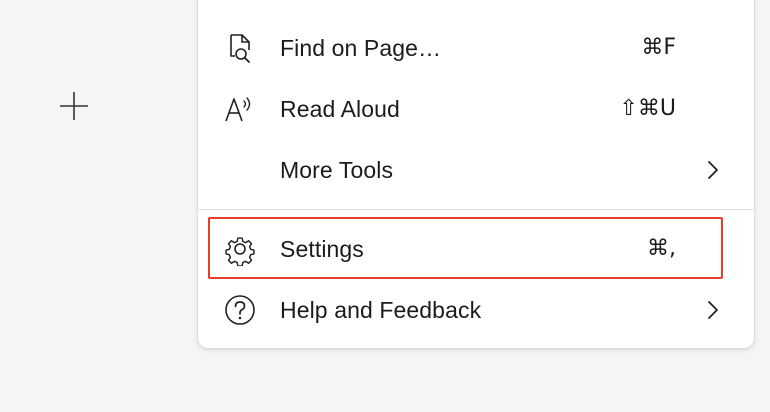 Image resolution: width=770 pixels, height=412 pixels. I want to click on menu-item-label: Settings, so click(322, 249).